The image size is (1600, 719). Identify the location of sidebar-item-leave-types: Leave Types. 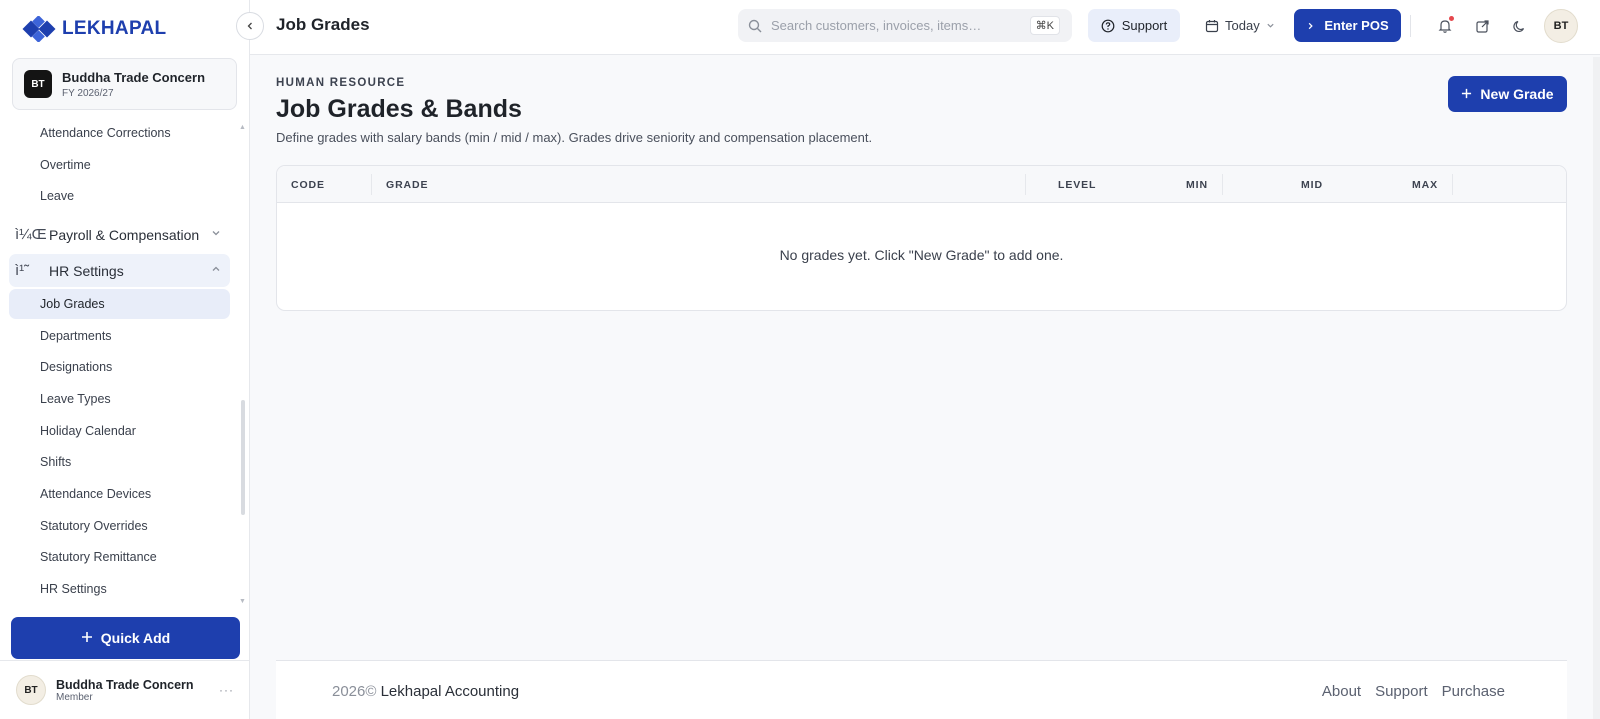
(119, 399).